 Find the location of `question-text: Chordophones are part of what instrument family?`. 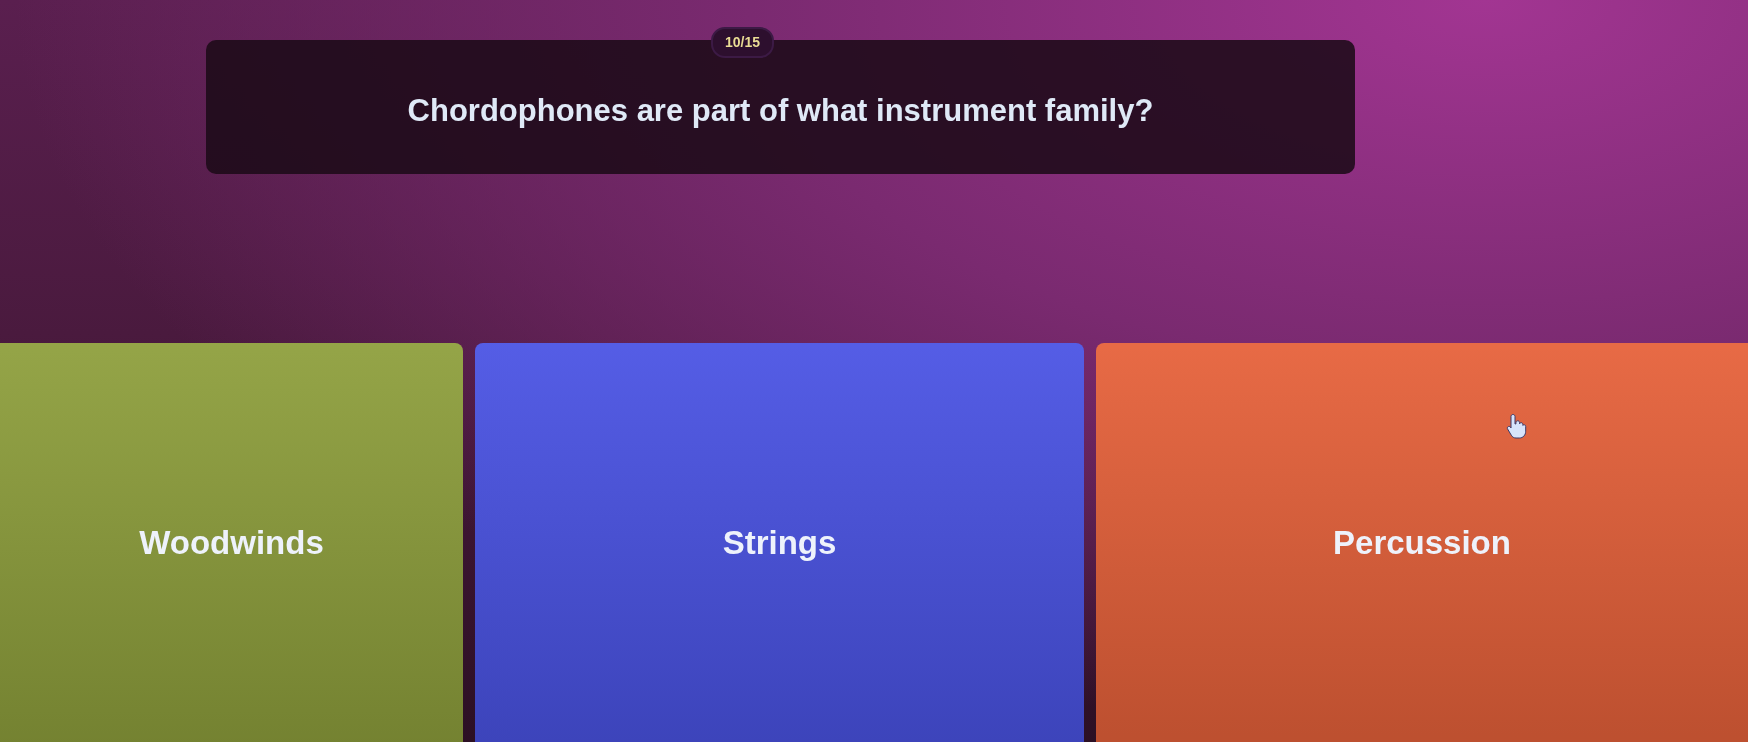

question-text: Chordophones are part of what instrument family? is located at coordinates (780, 110).